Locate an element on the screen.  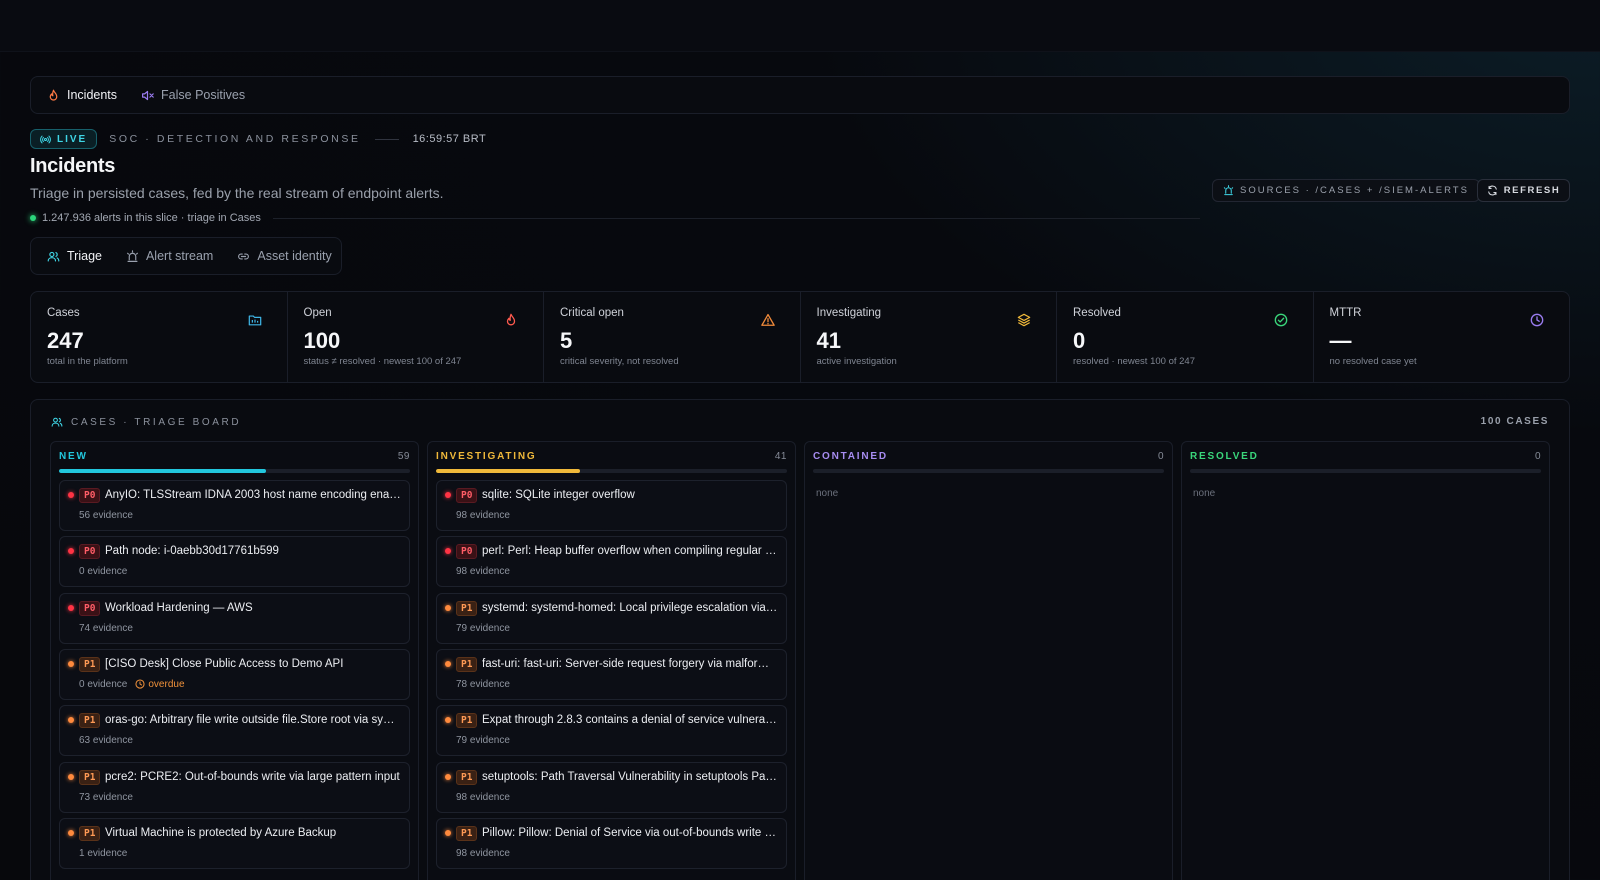
stat-value: 0 is located at coordinates (1079, 340).